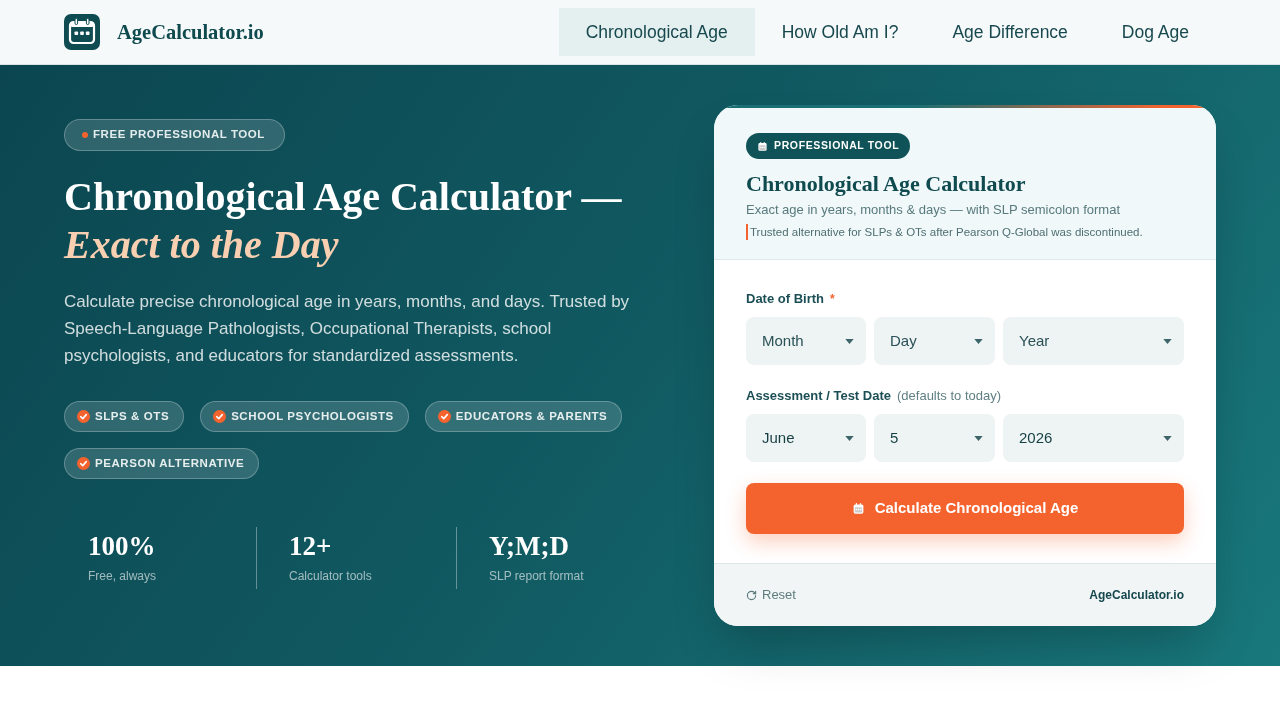  What do you see at coordinates (840, 32) in the screenshot?
I see `nav-tab: How Old Am I?` at bounding box center [840, 32].